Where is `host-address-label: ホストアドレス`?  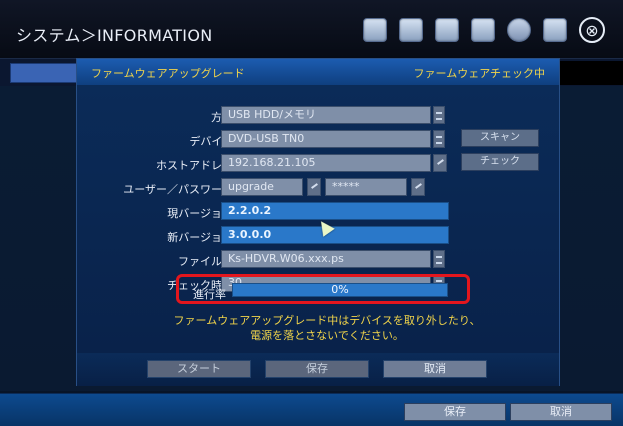
host-address-label: ホストアドレス is located at coordinates (194, 165).